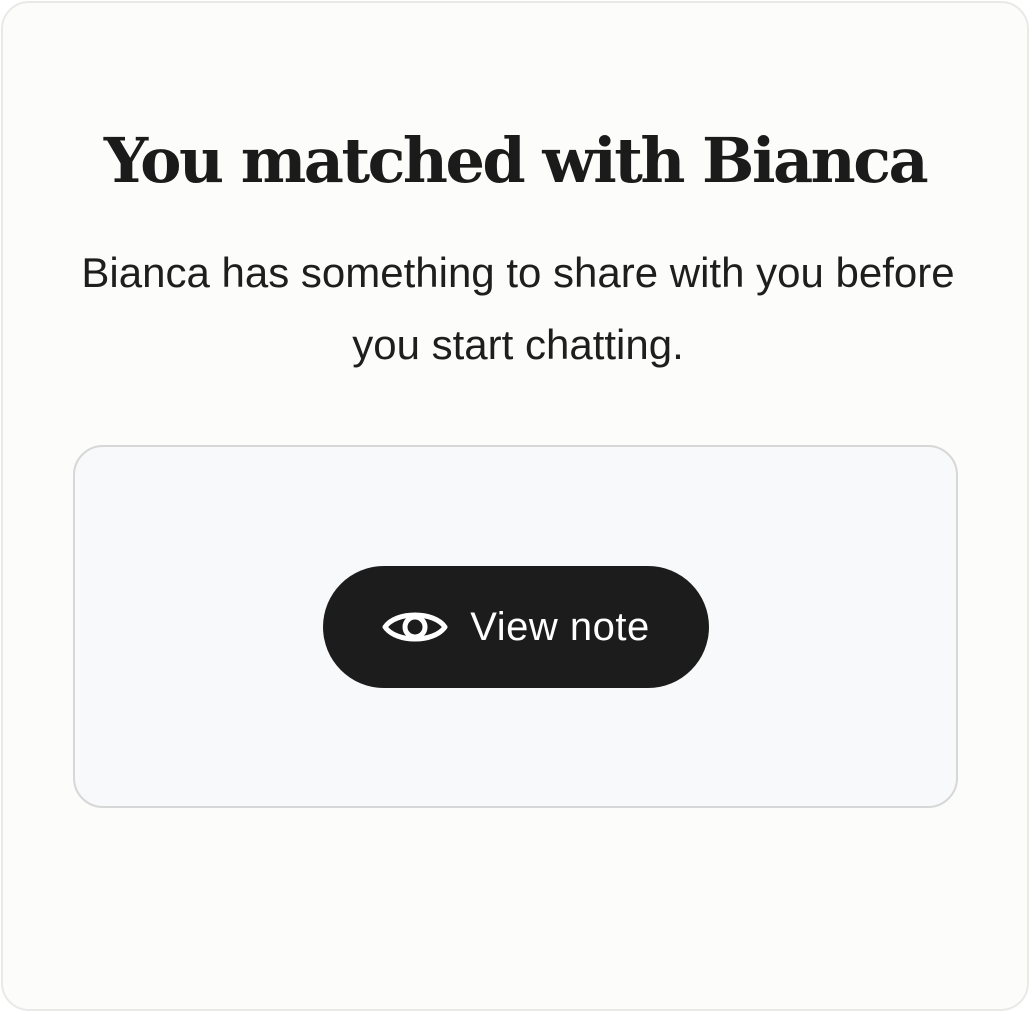 This screenshot has width=1032, height=1014. What do you see at coordinates (415, 627) in the screenshot?
I see `eye-icon` at bounding box center [415, 627].